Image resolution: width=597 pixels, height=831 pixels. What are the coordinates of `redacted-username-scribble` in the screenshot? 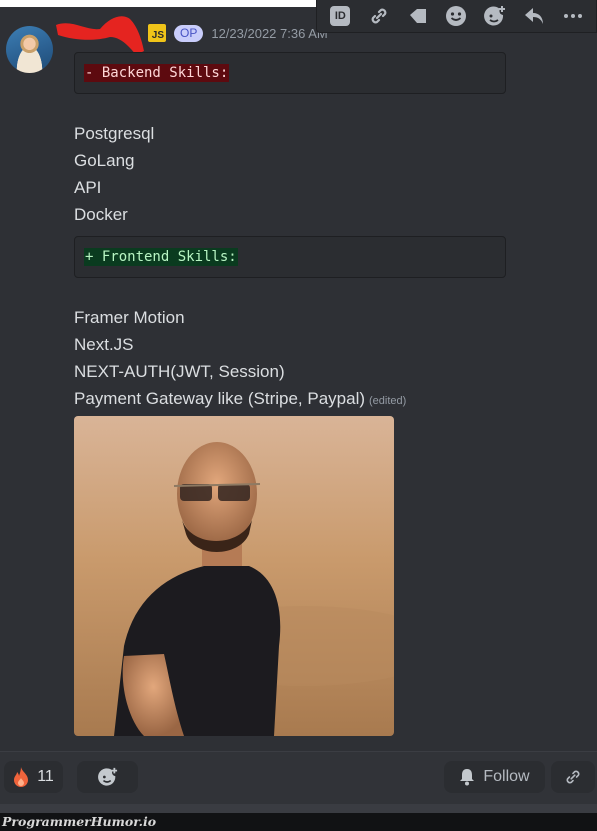 It's located at (100, 35).